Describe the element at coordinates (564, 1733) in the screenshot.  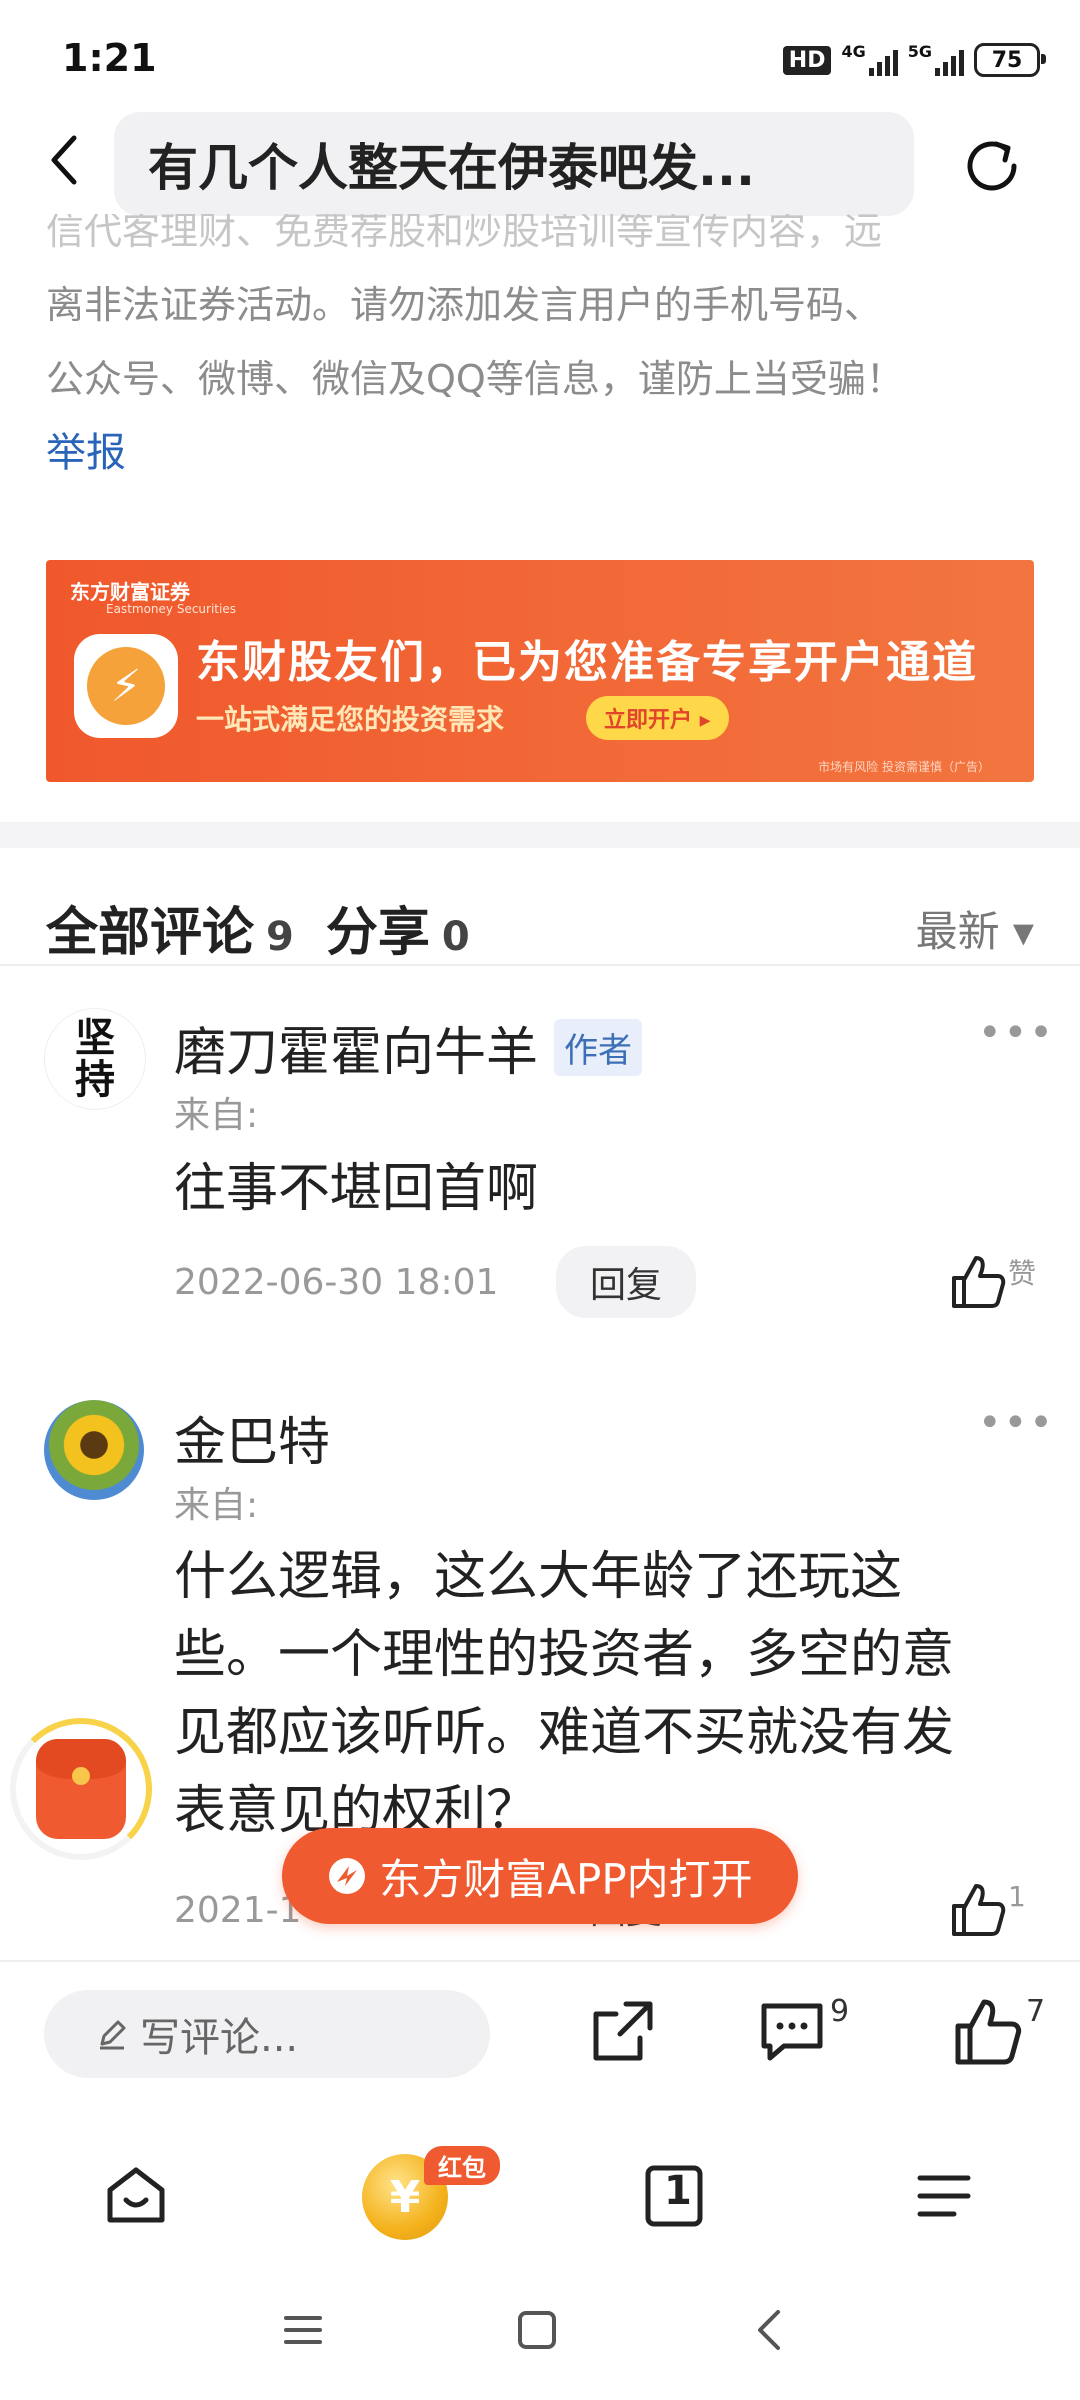
I see `comment-line: 见都应该听听。难道不买就没有发` at that location.